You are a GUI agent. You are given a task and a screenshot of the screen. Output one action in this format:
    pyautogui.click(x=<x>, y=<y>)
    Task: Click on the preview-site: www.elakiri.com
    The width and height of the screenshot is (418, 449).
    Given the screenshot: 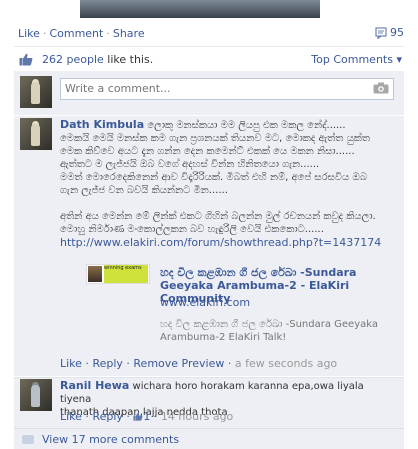 What is the action you would take?
    pyautogui.click(x=205, y=302)
    